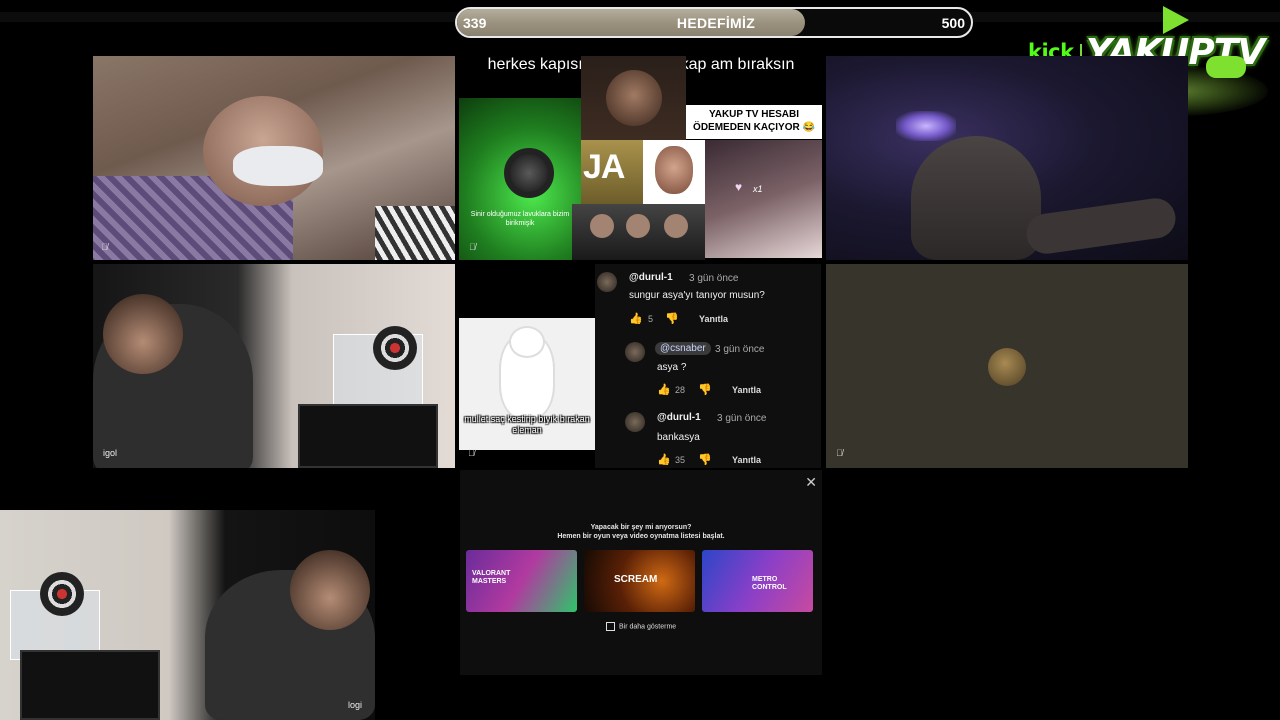  Describe the element at coordinates (521, 581) in the screenshot. I see `activity-card-valorant: VALORANT MASTERS` at that location.